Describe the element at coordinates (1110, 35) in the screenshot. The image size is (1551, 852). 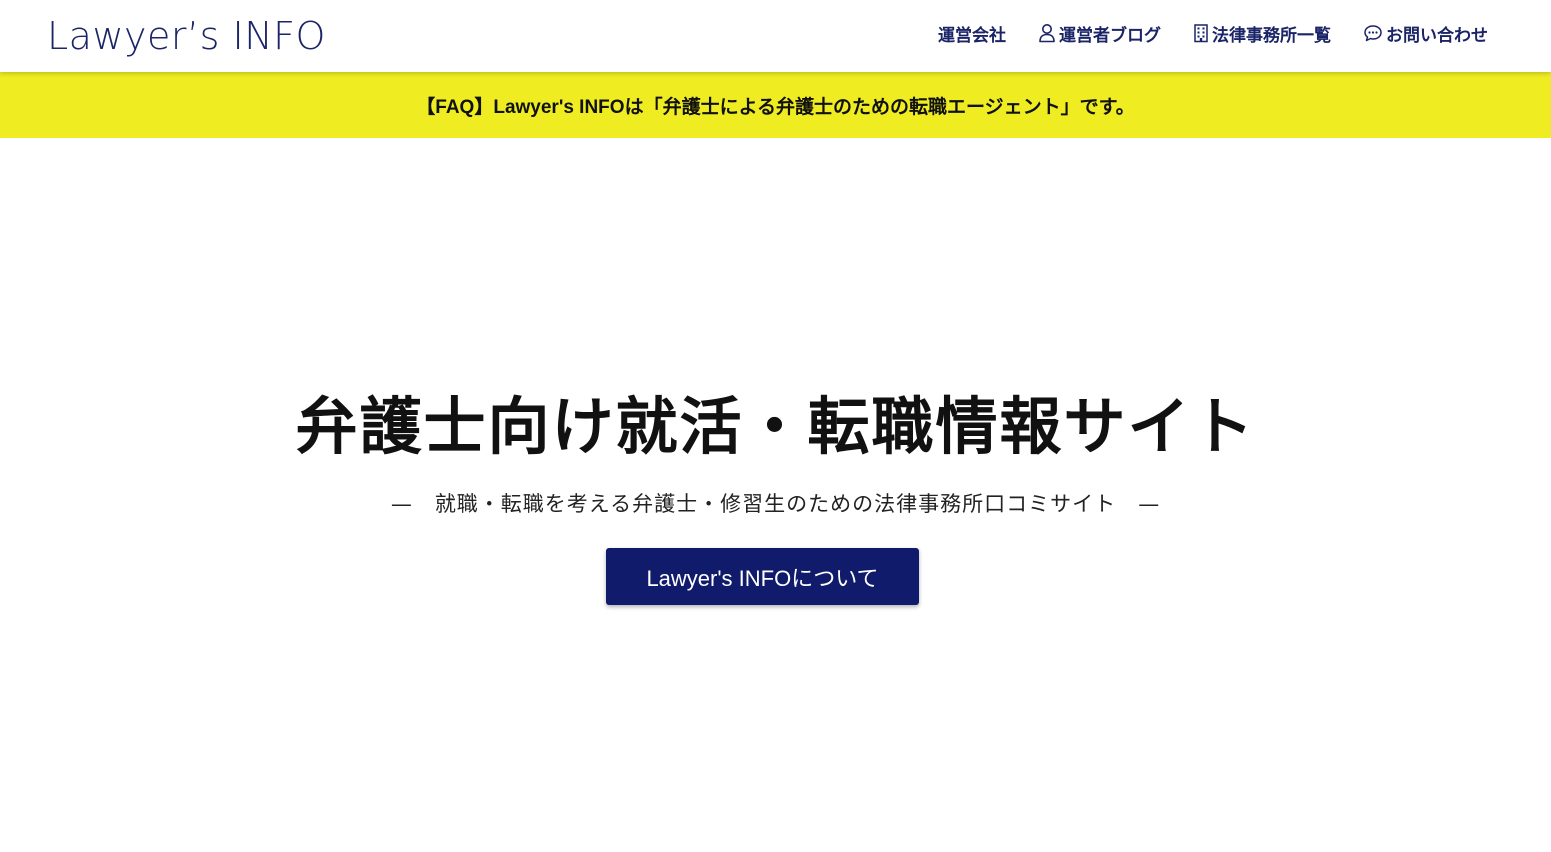
I see `nav-item-label: 運営者ブログ` at that location.